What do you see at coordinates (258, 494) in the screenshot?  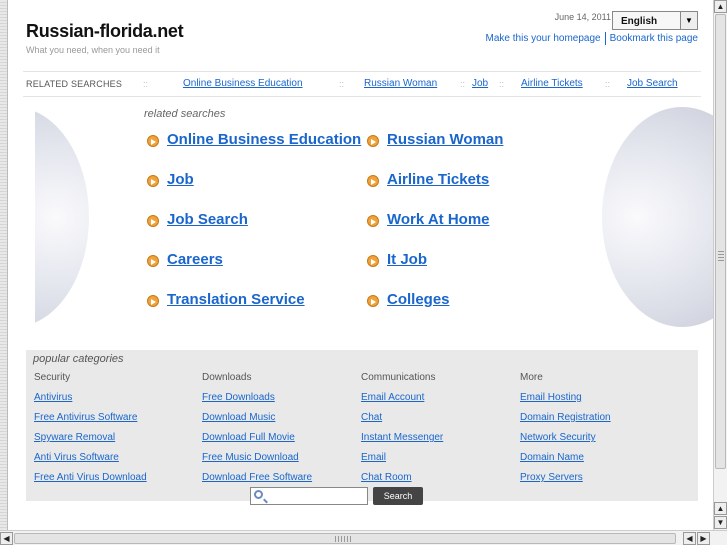 I see `search-icon` at bounding box center [258, 494].